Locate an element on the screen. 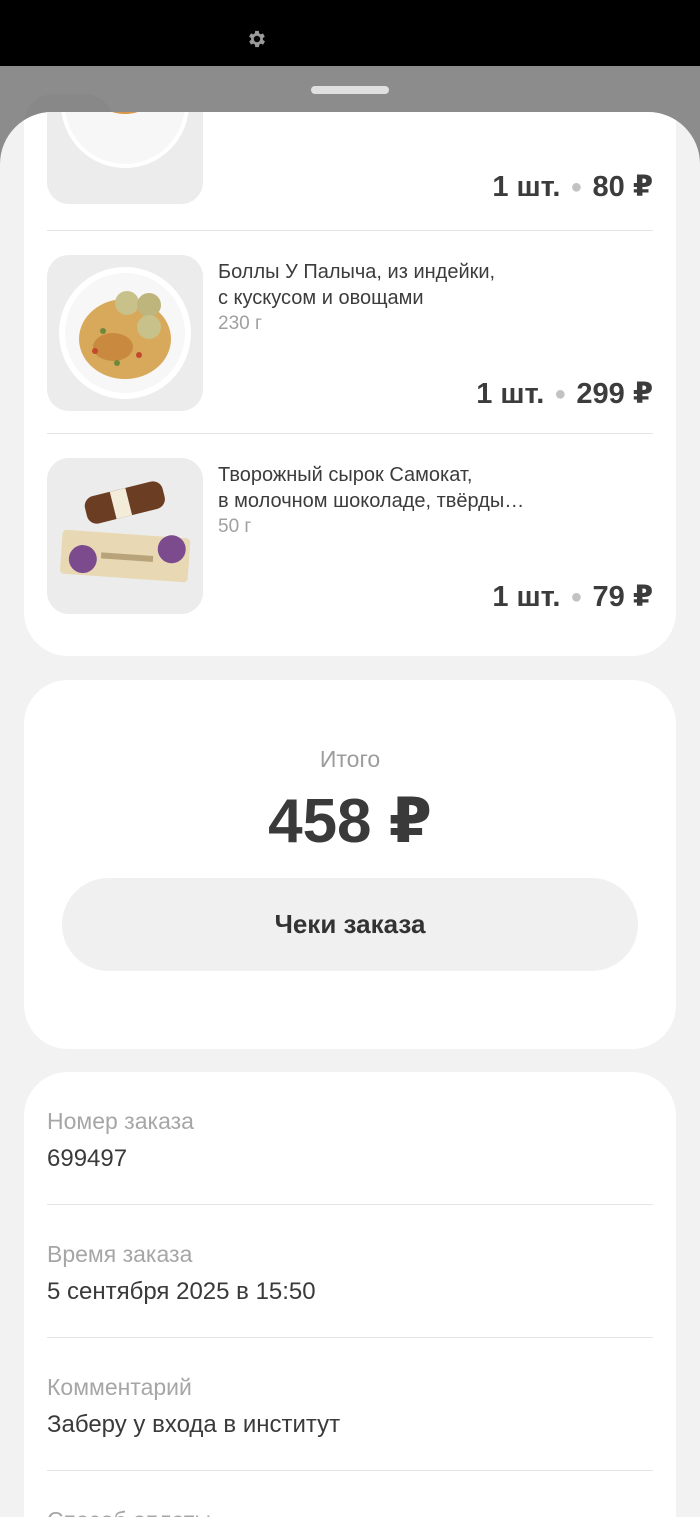  item-qty-price: 1 шт. ● 299 ₽ is located at coordinates (564, 393).